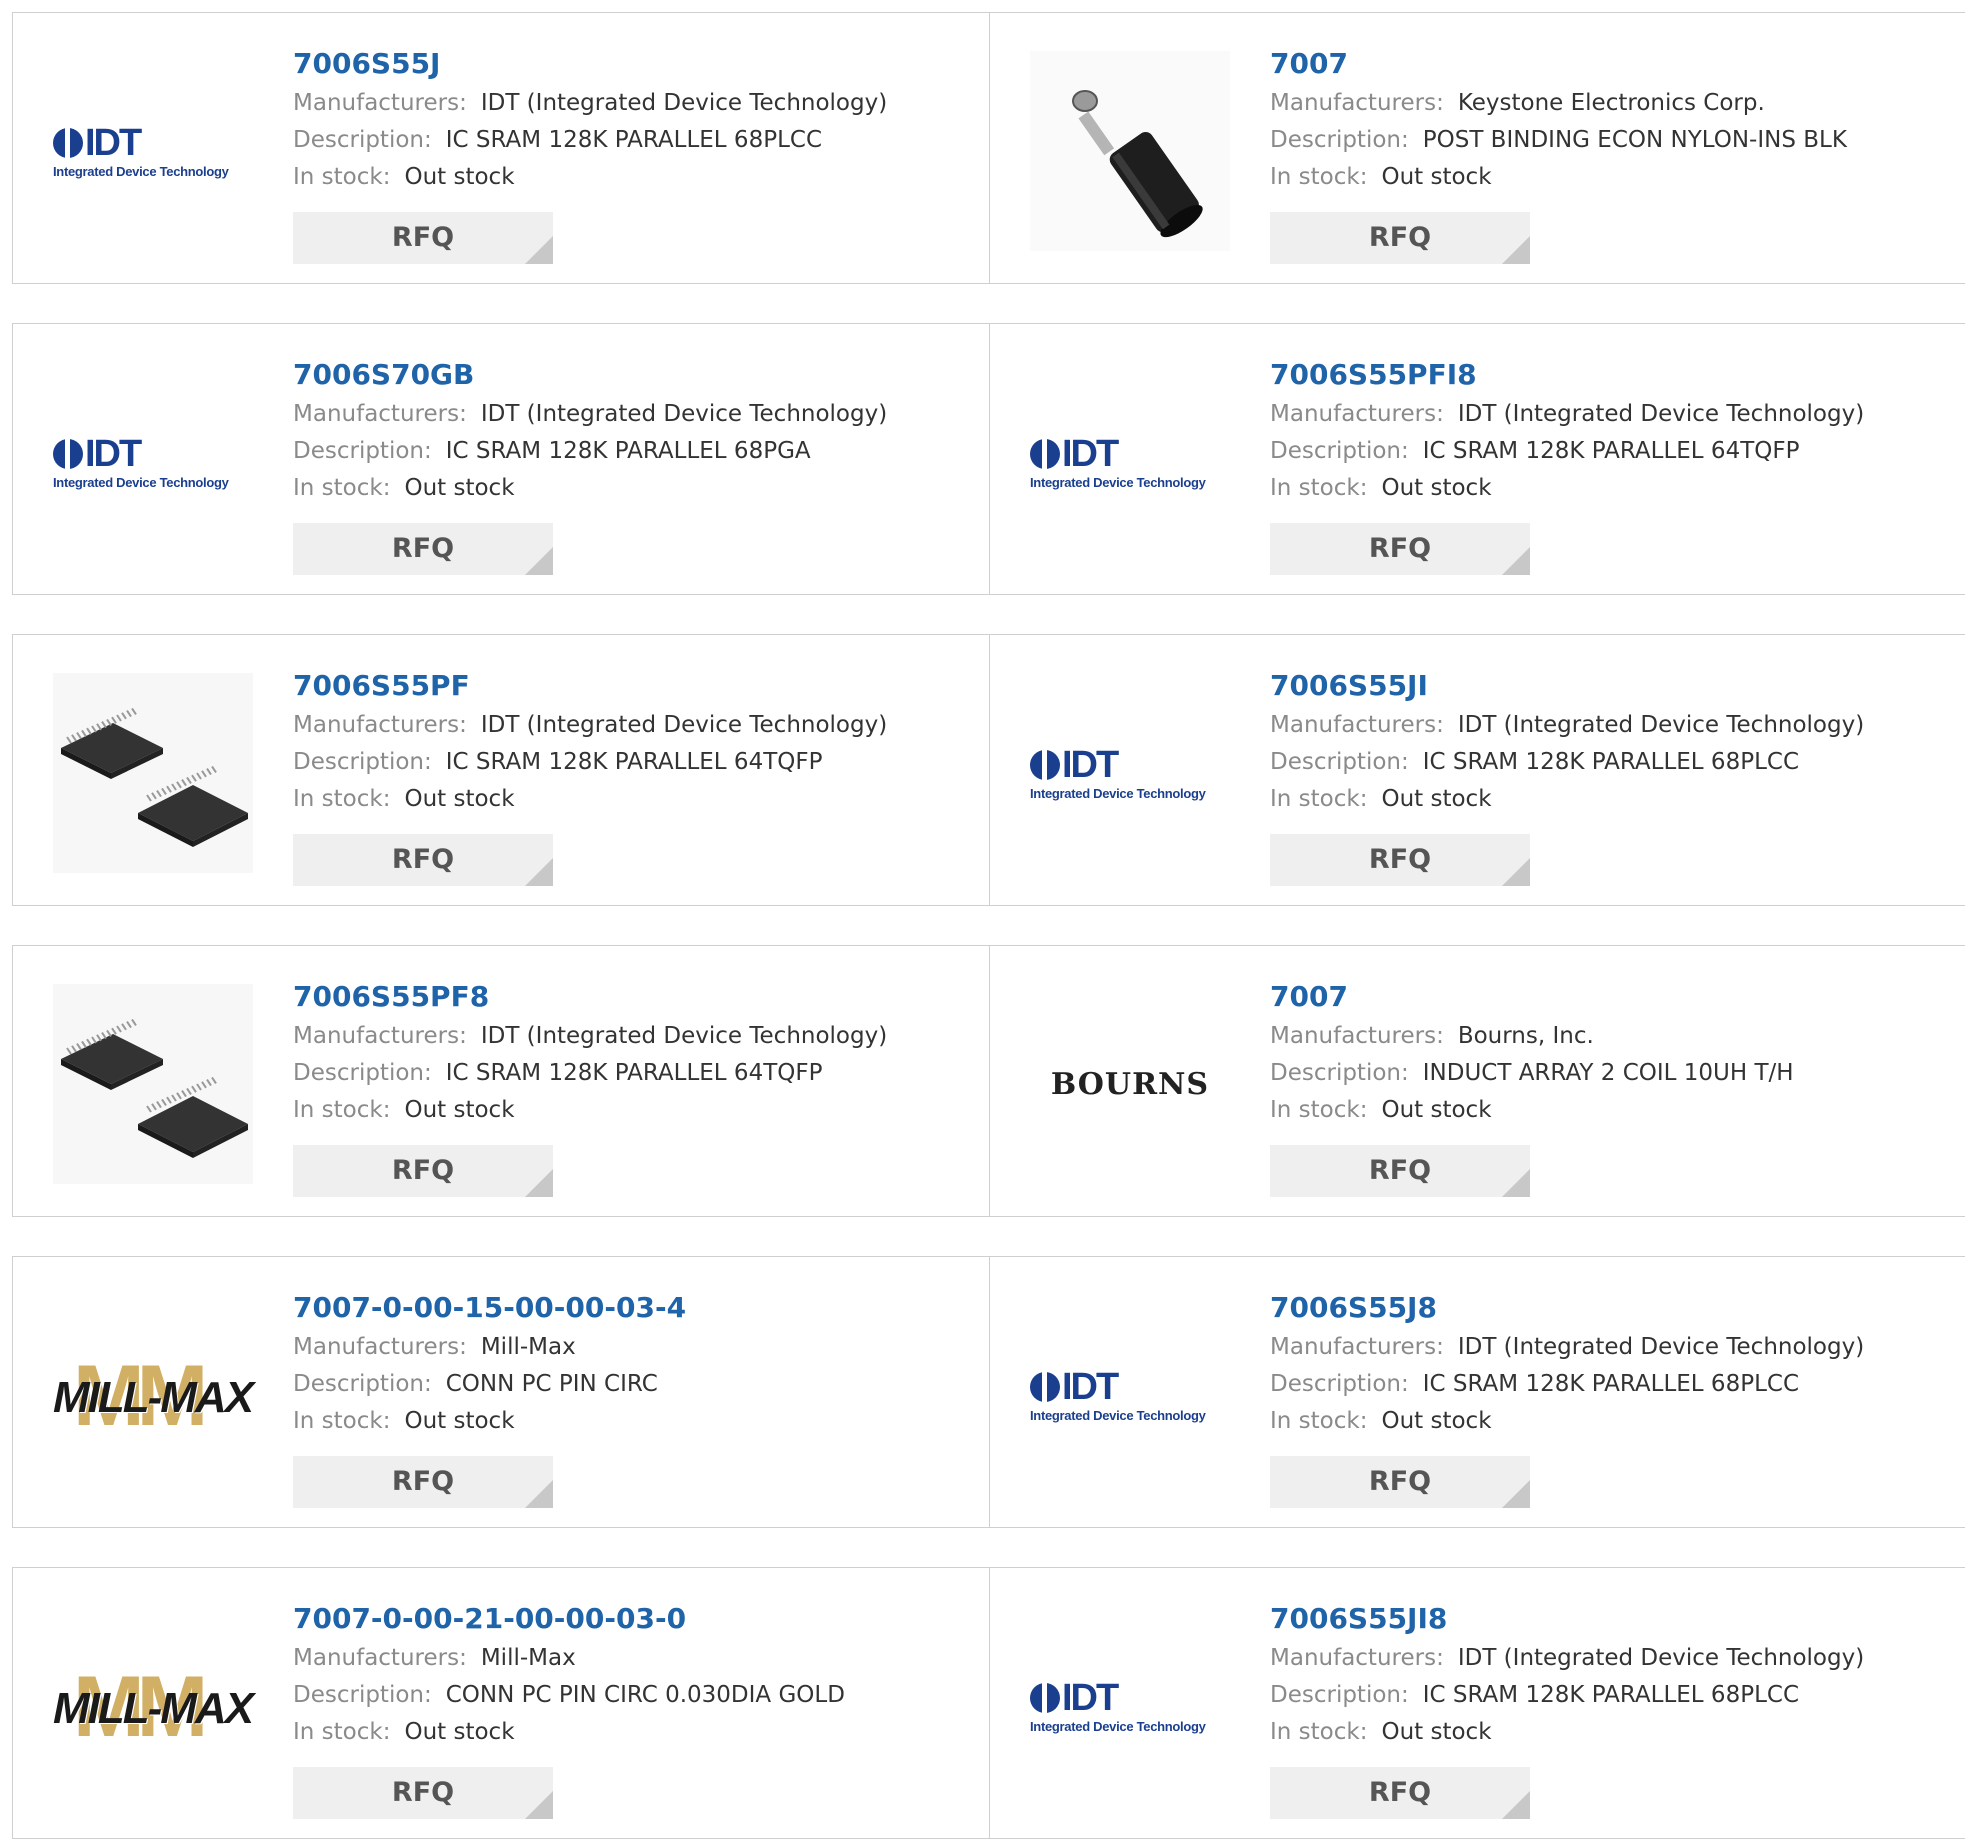  I want to click on part-number-link: 7007-0-00-21-00-00-03-0, so click(569, 1619).